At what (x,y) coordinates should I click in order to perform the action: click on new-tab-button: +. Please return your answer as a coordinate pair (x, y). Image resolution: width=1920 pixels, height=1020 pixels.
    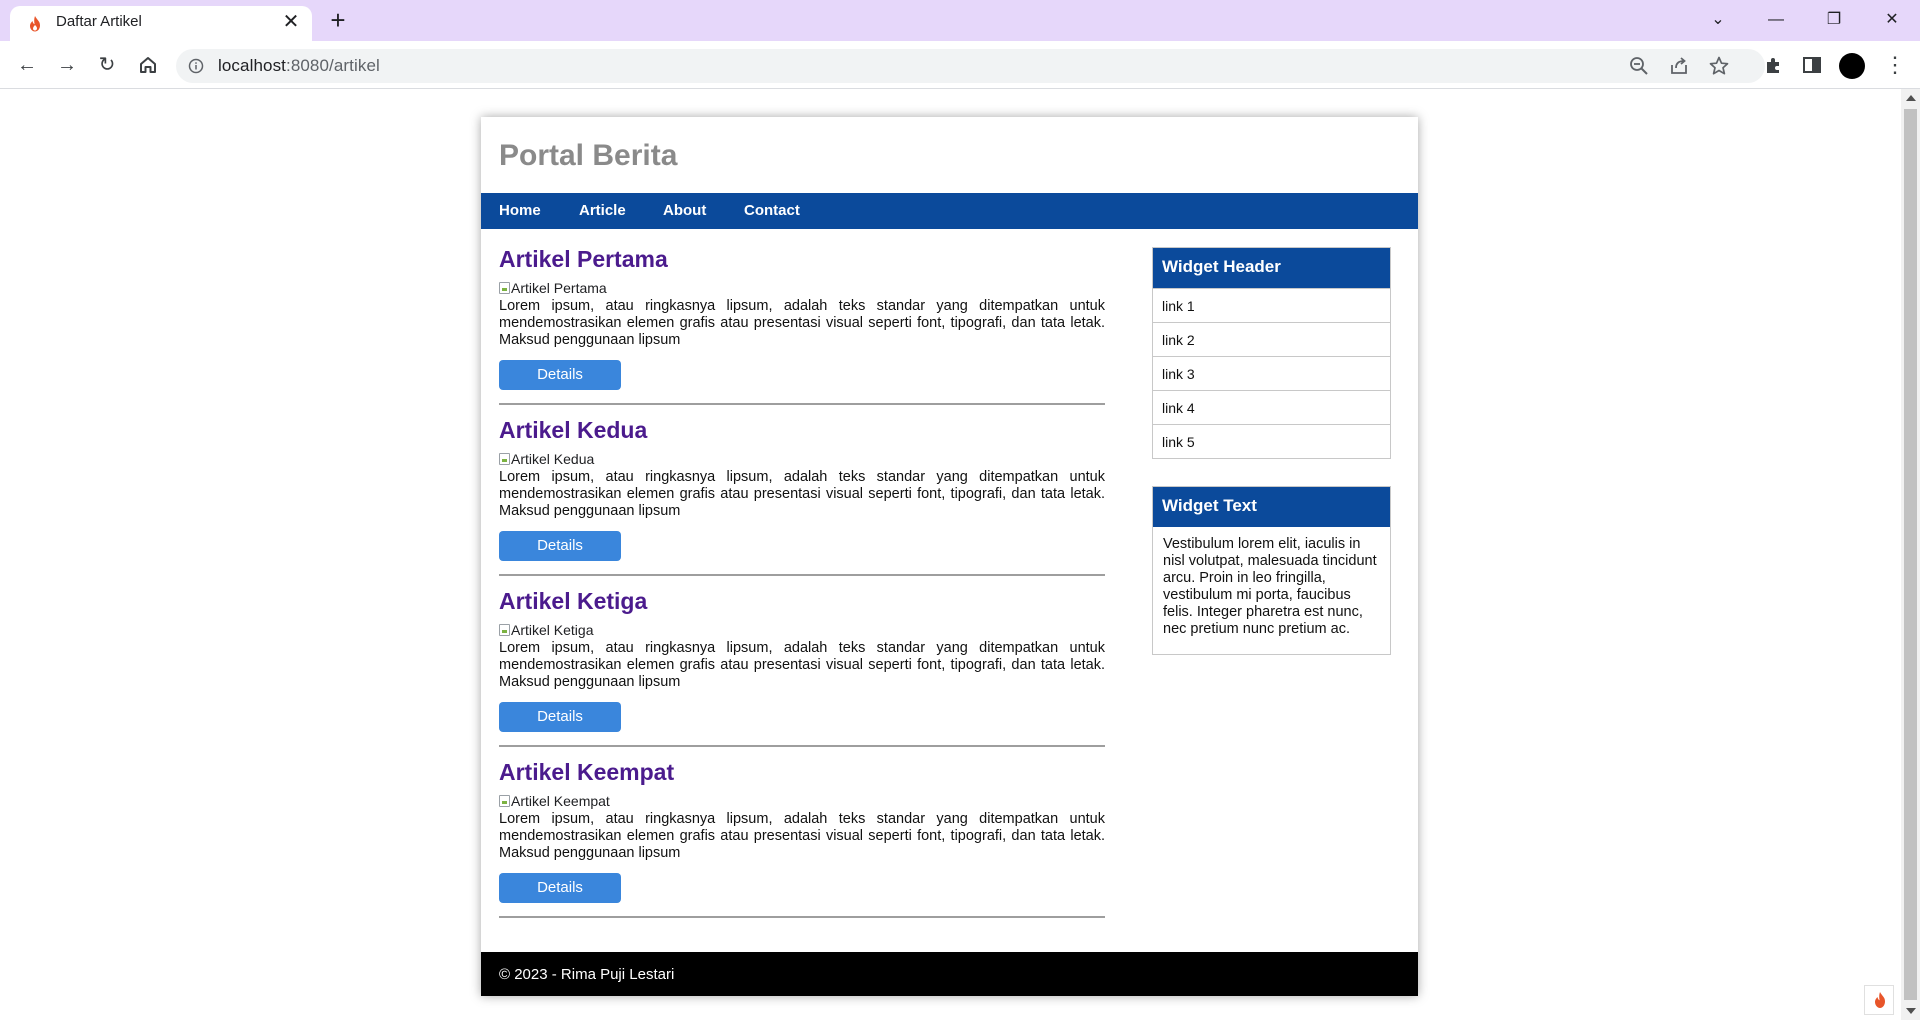
    Looking at the image, I should click on (338, 20).